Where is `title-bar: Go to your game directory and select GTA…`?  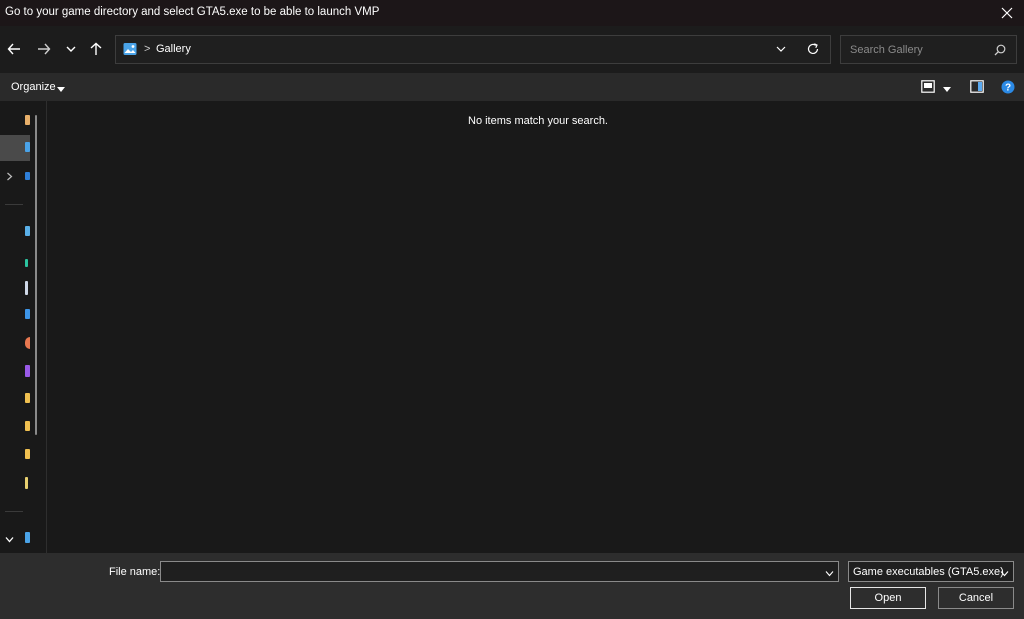
title-bar: Go to your game directory and select GTA… is located at coordinates (512, 13).